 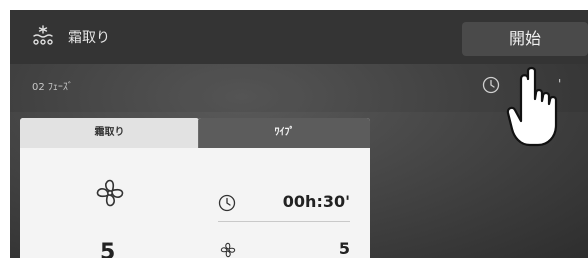 What do you see at coordinates (109, 133) in the screenshot?
I see `card-title-defrost: 霜取り` at bounding box center [109, 133].